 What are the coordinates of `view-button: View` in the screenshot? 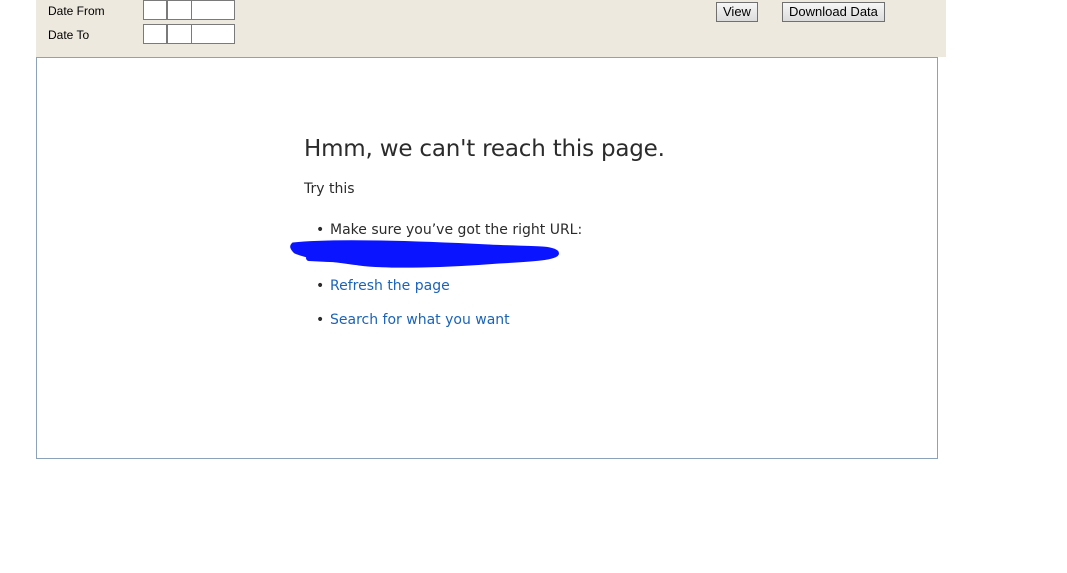 It's located at (737, 12).